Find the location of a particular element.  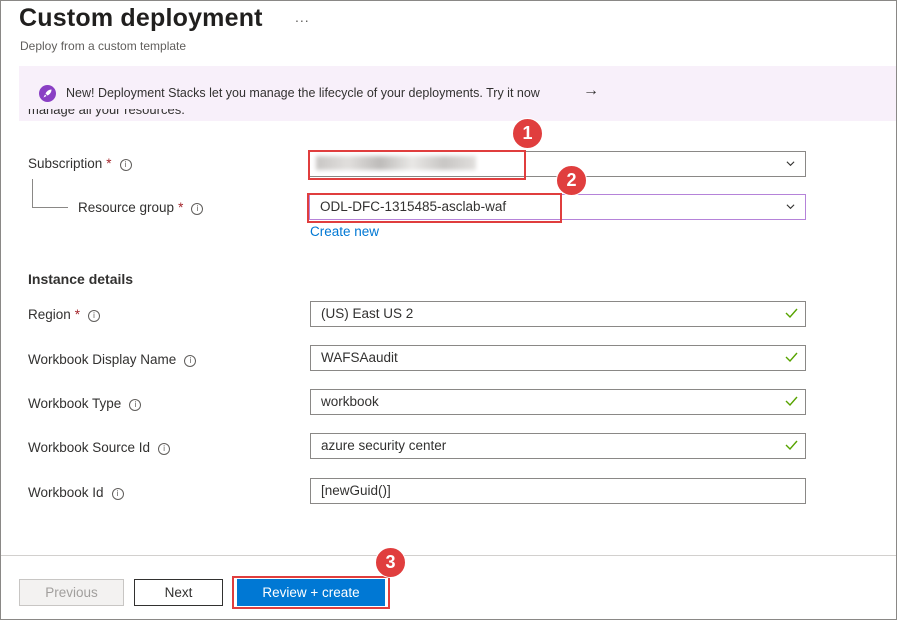

subscription-highlight is located at coordinates (417, 165).